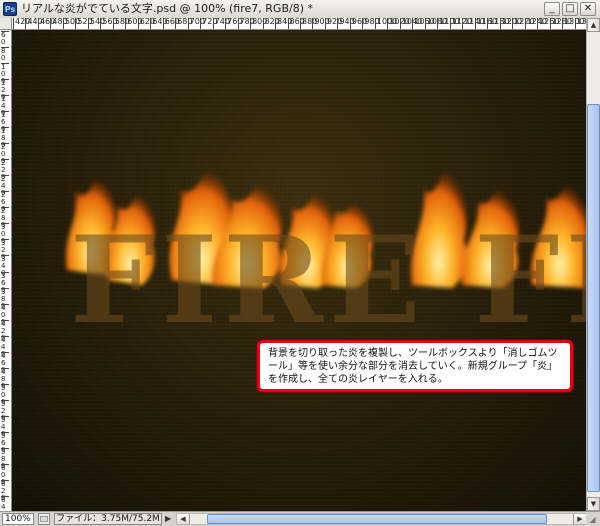 Image resolution: width=600 pixels, height=526 pixels. I want to click on horizontal-scroll-thumb, so click(377, 519).